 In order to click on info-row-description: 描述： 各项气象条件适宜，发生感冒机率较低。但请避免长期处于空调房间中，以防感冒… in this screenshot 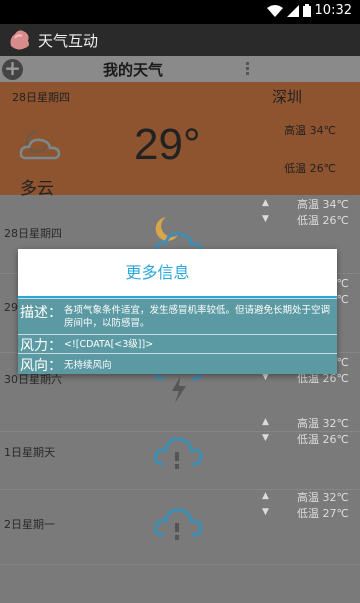, I will do `click(177, 316)`.